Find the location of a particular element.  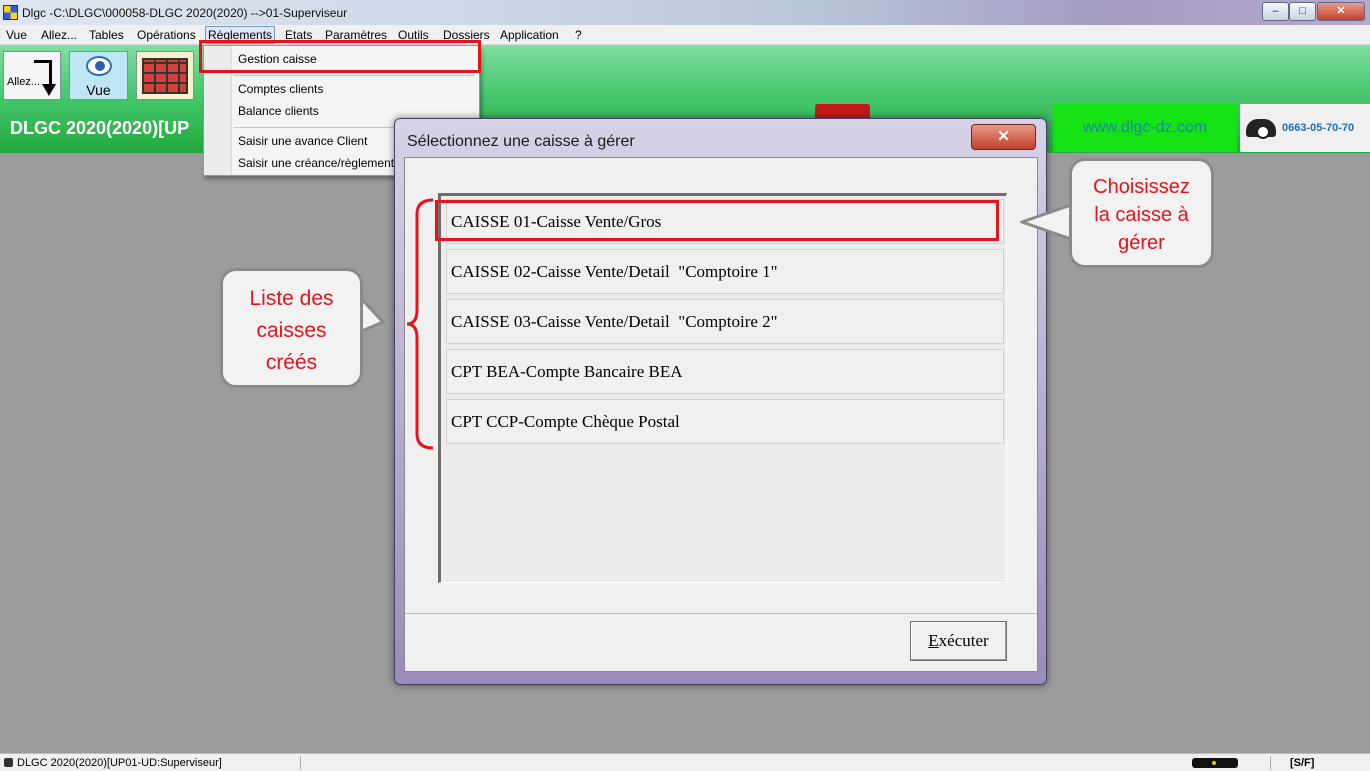

app-icon is located at coordinates (10, 12).